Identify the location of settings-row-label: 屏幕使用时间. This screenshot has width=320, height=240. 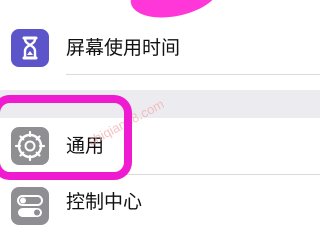
(123, 48).